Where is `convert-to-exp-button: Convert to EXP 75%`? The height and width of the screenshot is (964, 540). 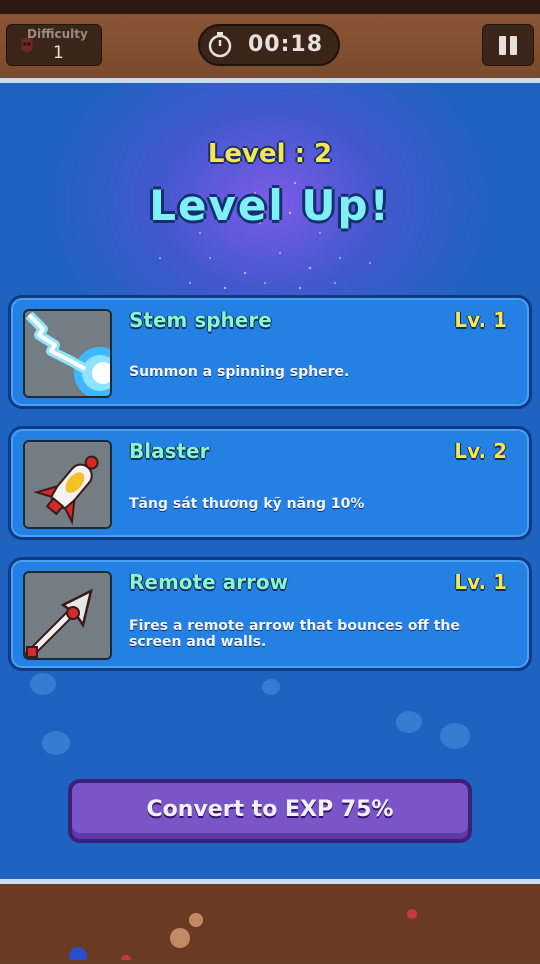
convert-to-exp-button: Convert to EXP 75% is located at coordinates (270, 811).